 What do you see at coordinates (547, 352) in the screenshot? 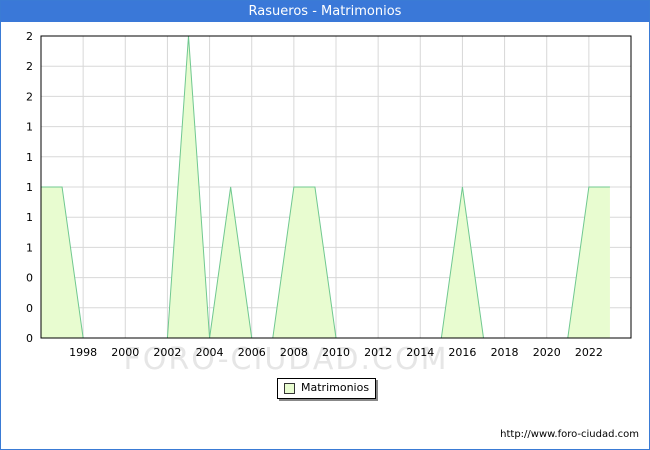
I see `x-tick-label: 2020` at bounding box center [547, 352].